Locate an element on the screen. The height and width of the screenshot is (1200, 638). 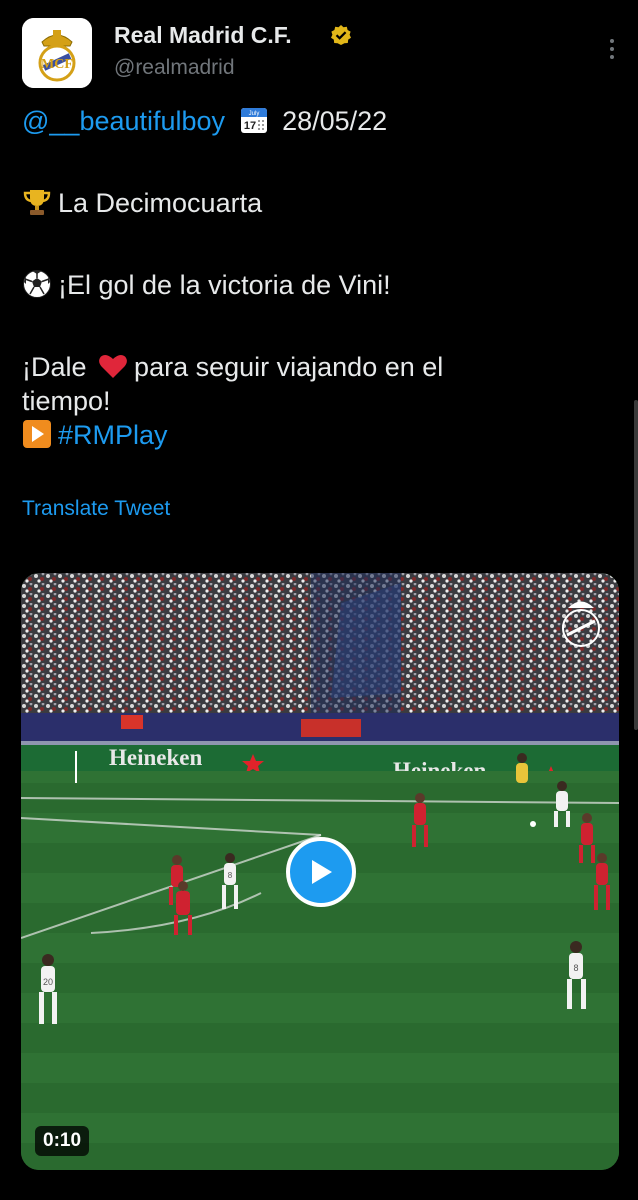
hashtag-link: #RMPlay is located at coordinates (113, 435).